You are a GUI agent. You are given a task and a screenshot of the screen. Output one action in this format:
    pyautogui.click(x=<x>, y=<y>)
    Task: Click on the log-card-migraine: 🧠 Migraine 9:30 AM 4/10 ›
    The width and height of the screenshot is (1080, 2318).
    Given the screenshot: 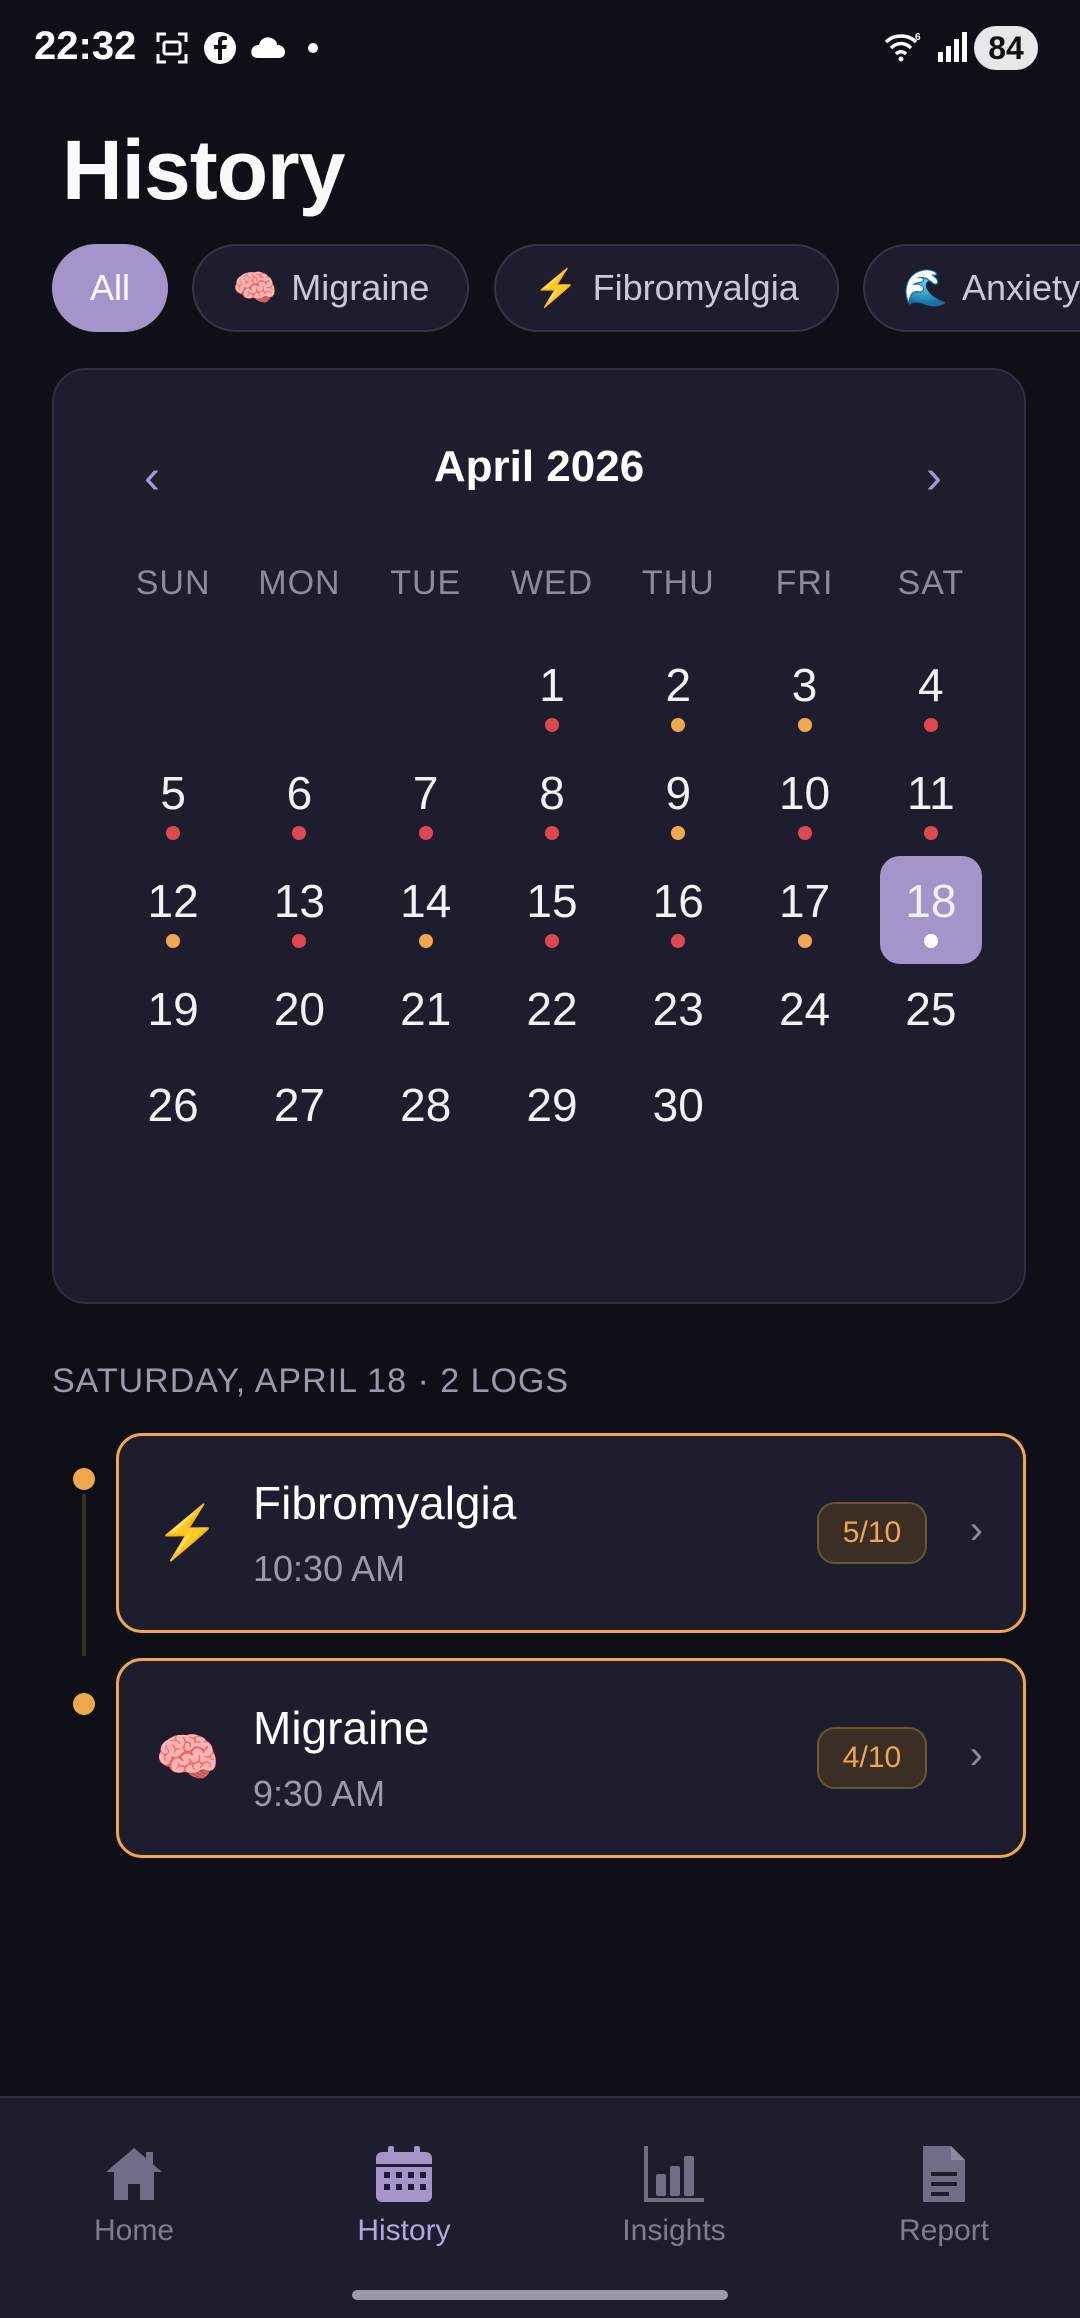 What is the action you would take?
    pyautogui.click(x=571, y=1758)
    